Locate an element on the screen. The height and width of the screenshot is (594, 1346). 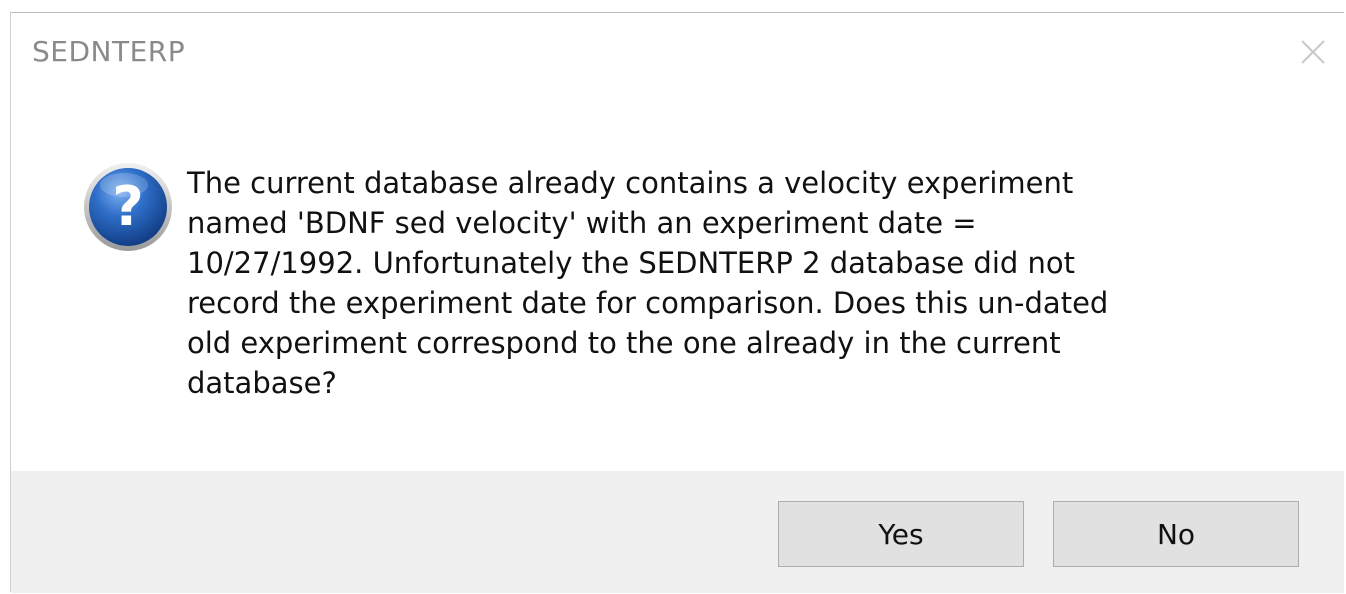
window-title: SEDNTERP is located at coordinates (109, 51).